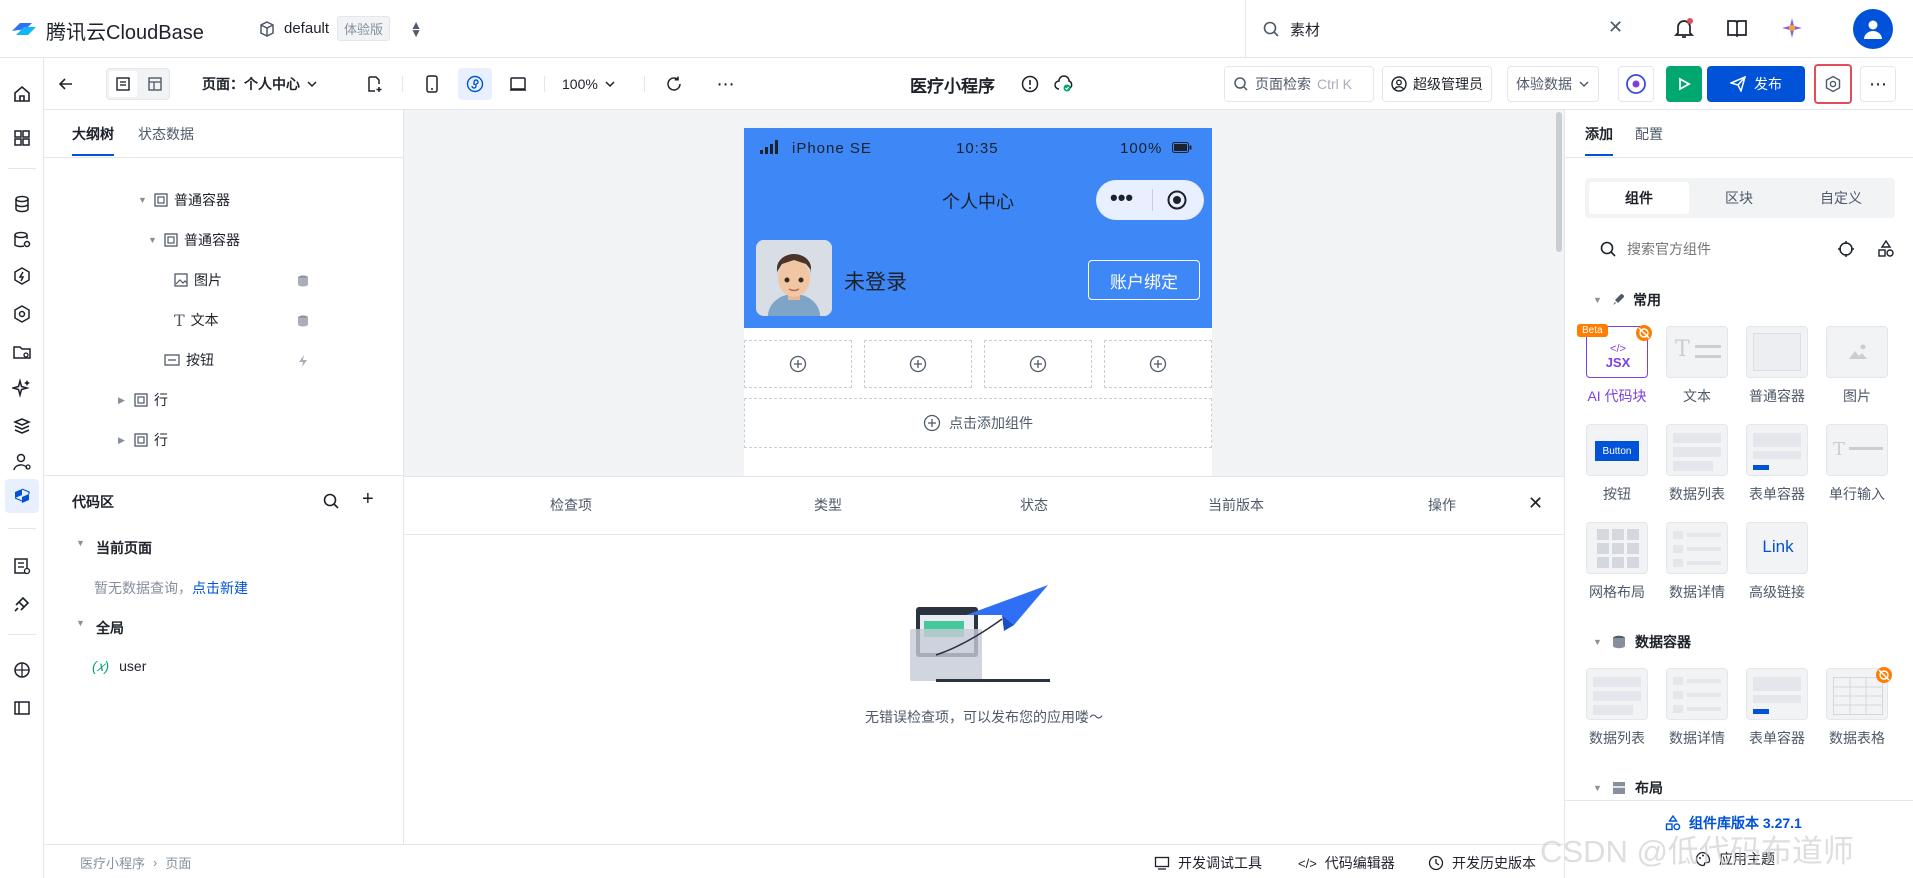  What do you see at coordinates (260, 84) in the screenshot?
I see `page-selector: 页面：个人中心` at bounding box center [260, 84].